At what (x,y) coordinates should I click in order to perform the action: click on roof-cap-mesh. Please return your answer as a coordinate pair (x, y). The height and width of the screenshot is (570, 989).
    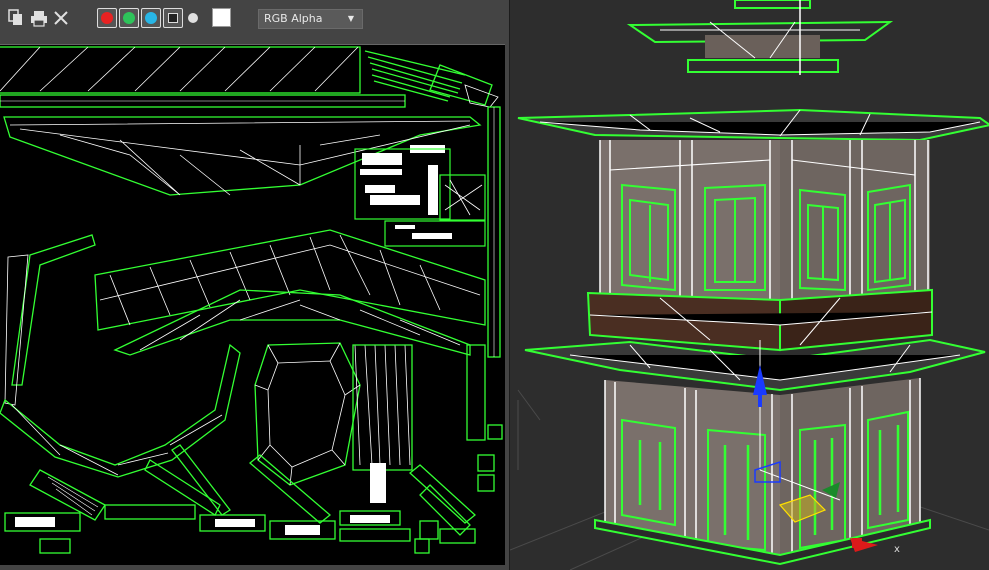
    Looking at the image, I should click on (760, 37).